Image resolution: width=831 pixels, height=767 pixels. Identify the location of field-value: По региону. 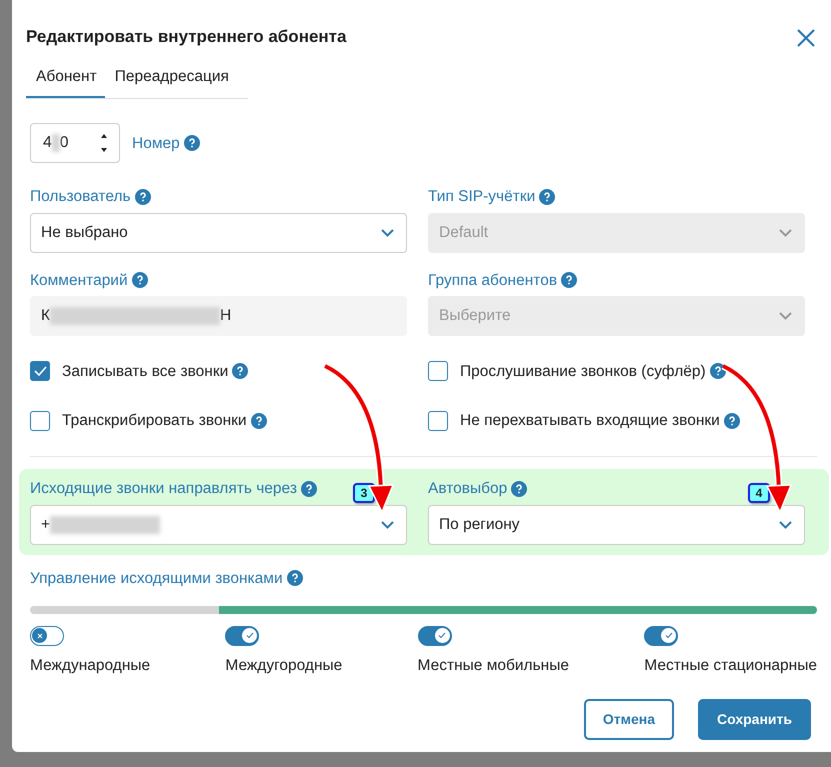
(479, 524).